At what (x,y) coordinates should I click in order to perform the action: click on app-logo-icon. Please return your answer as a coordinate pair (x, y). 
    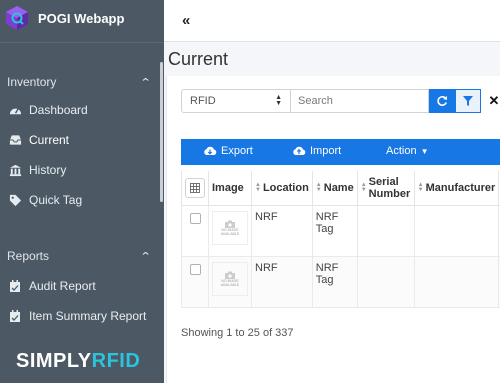
    Looking at the image, I should click on (17, 18).